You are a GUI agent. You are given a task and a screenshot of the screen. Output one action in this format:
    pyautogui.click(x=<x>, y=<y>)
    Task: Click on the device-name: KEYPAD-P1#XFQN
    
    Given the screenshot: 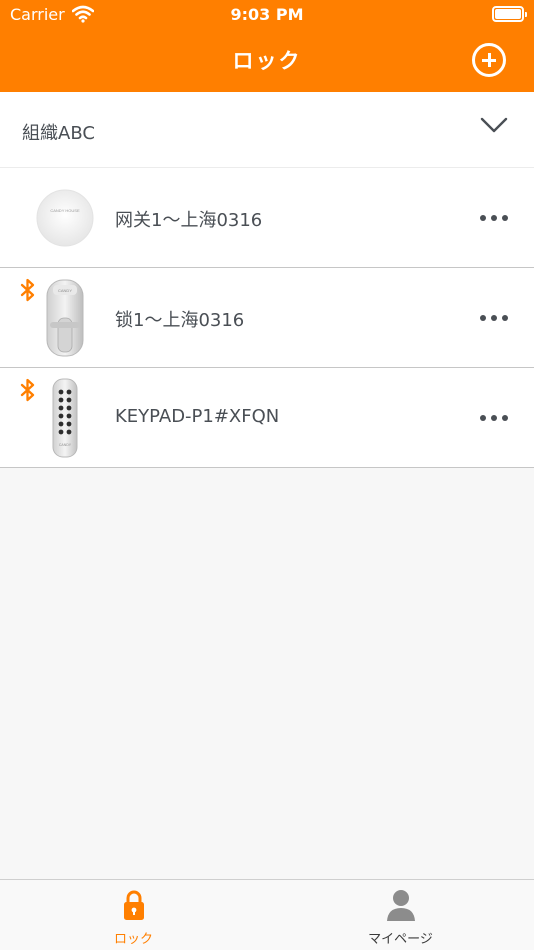 What is the action you would take?
    pyautogui.click(x=197, y=416)
    